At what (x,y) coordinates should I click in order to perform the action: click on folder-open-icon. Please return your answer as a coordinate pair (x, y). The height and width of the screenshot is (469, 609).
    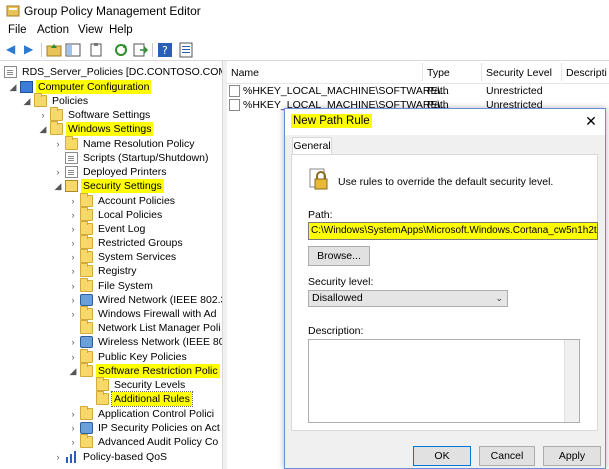
    Looking at the image, I should click on (102, 398).